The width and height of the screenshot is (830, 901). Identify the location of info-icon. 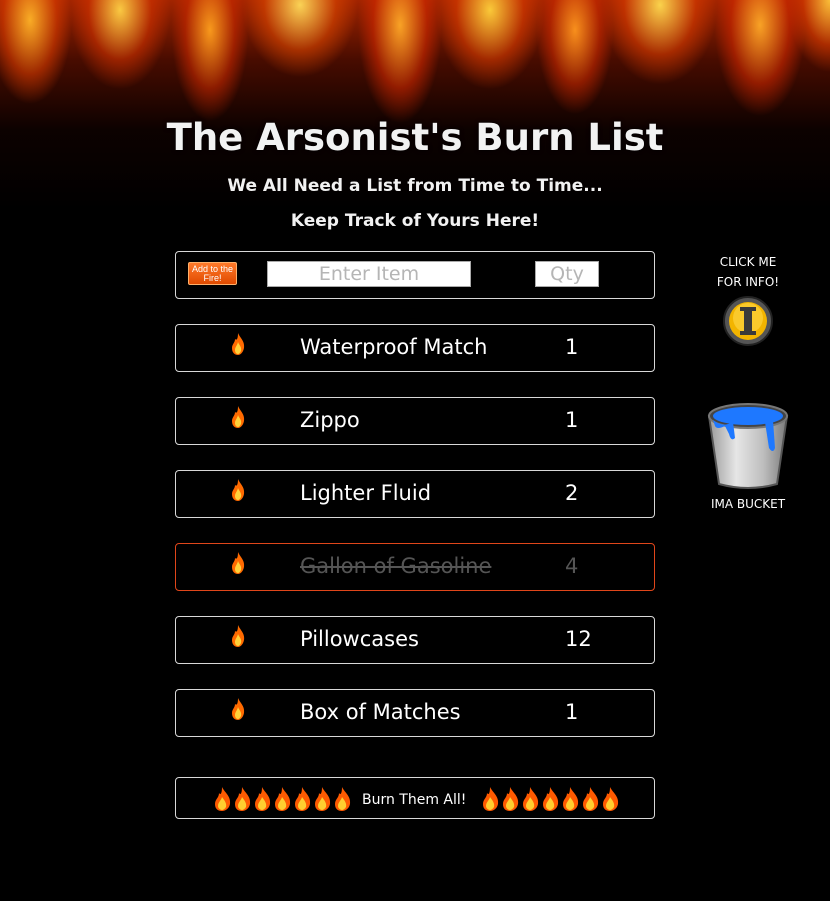
(748, 321).